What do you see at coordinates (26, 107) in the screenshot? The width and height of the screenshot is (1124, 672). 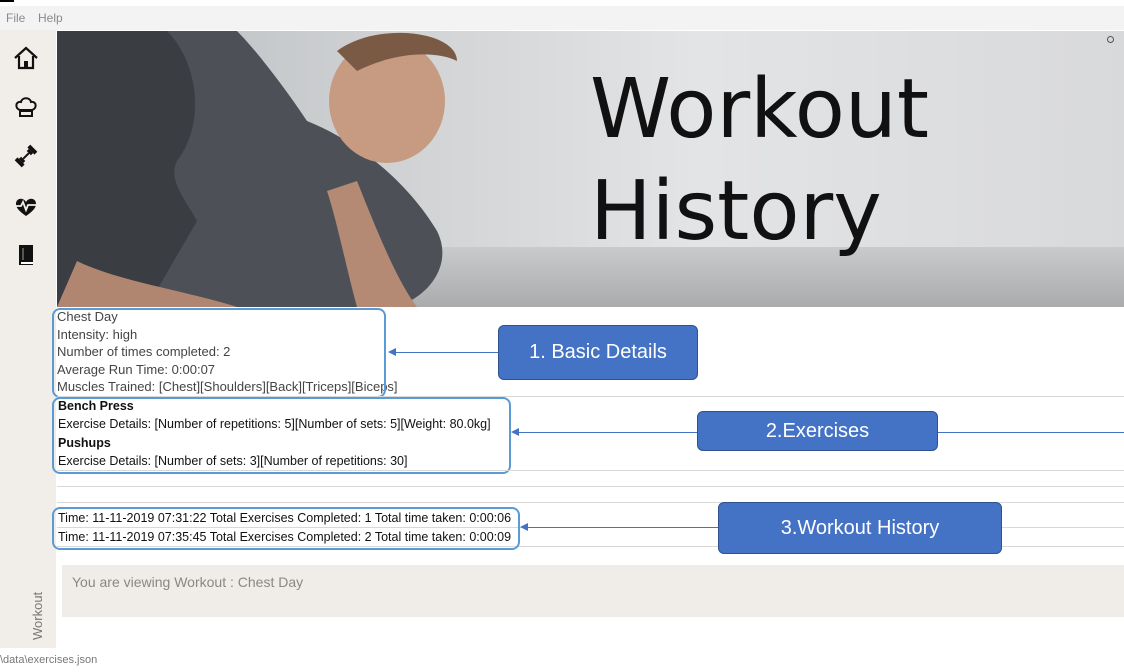 I see `chef-hat-icon` at bounding box center [26, 107].